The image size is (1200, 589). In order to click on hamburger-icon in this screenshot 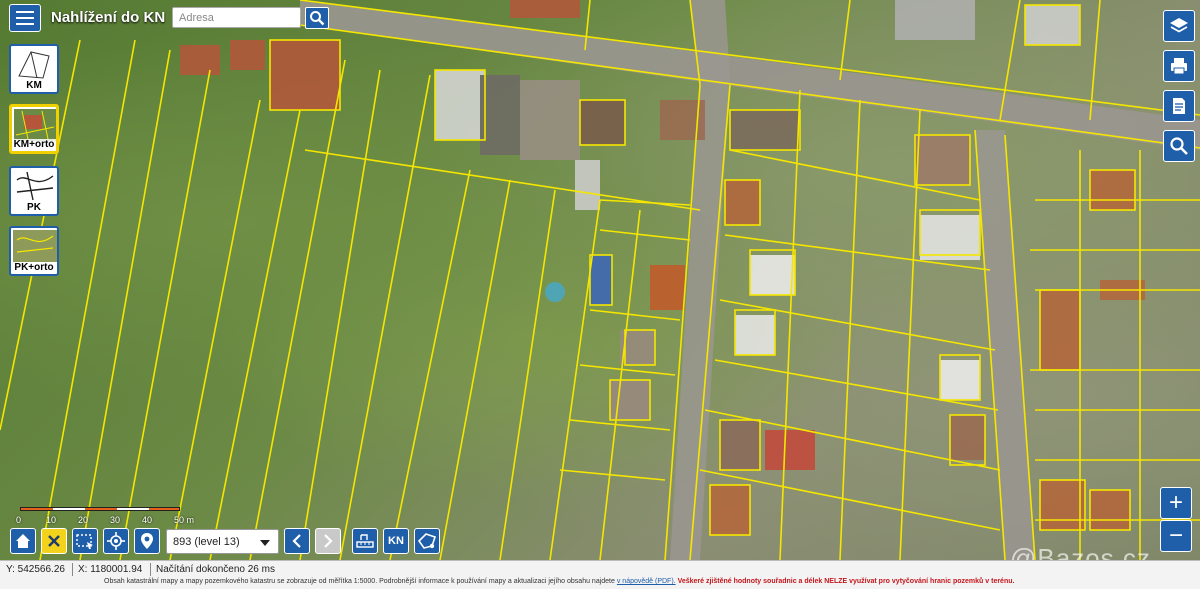, I will do `click(25, 12)`.